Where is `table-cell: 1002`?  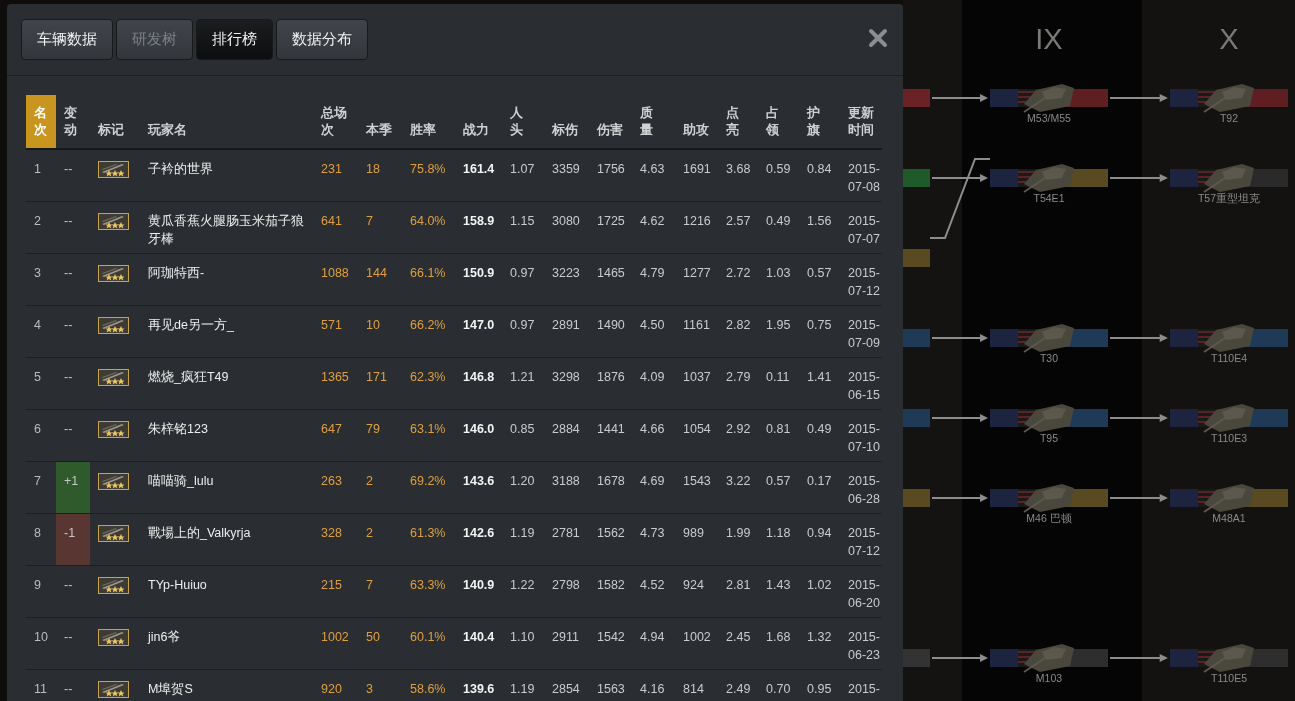
table-cell: 1002 is located at coordinates (335, 643).